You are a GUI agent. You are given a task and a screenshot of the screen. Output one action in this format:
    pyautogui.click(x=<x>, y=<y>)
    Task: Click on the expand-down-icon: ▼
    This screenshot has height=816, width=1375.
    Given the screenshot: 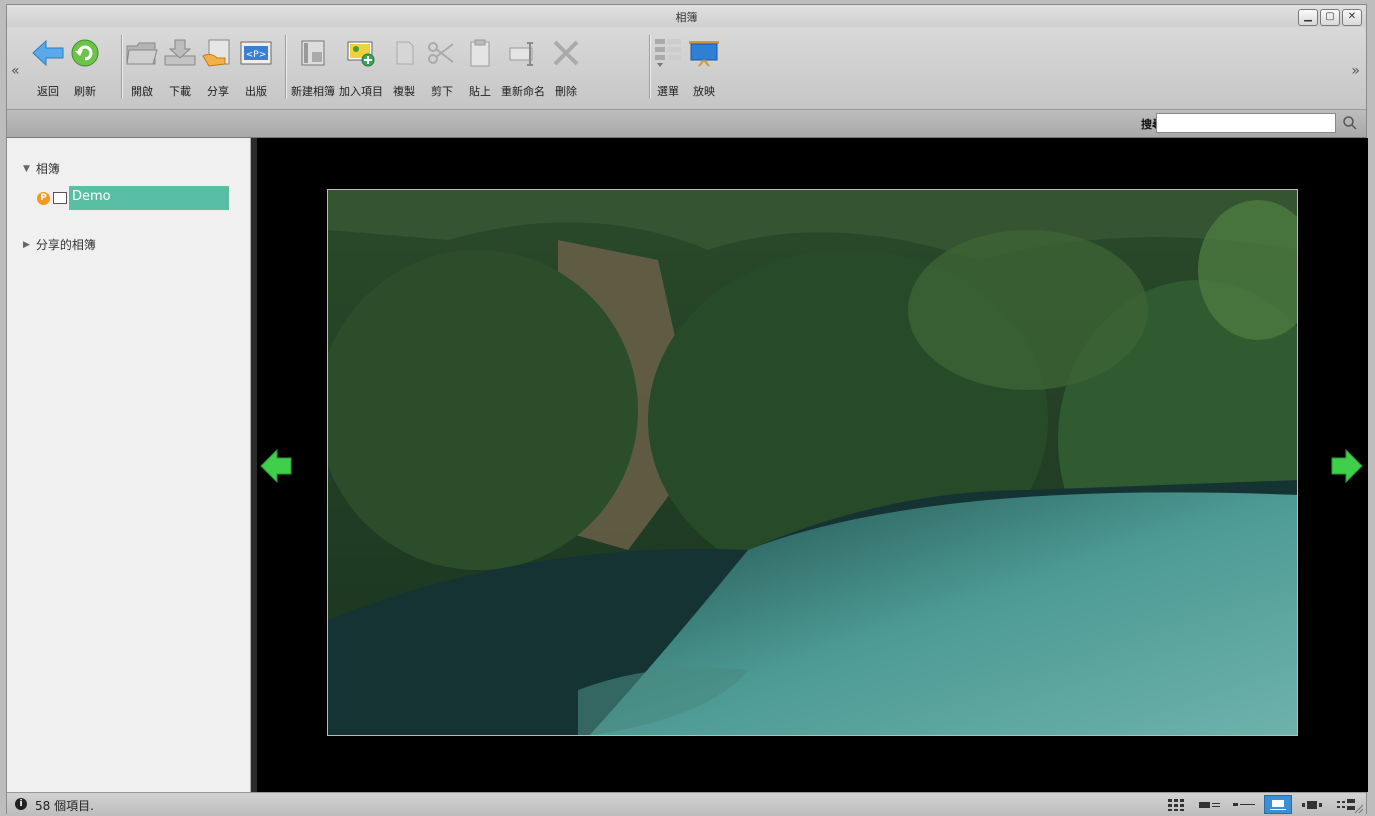 What is the action you would take?
    pyautogui.click(x=26, y=169)
    